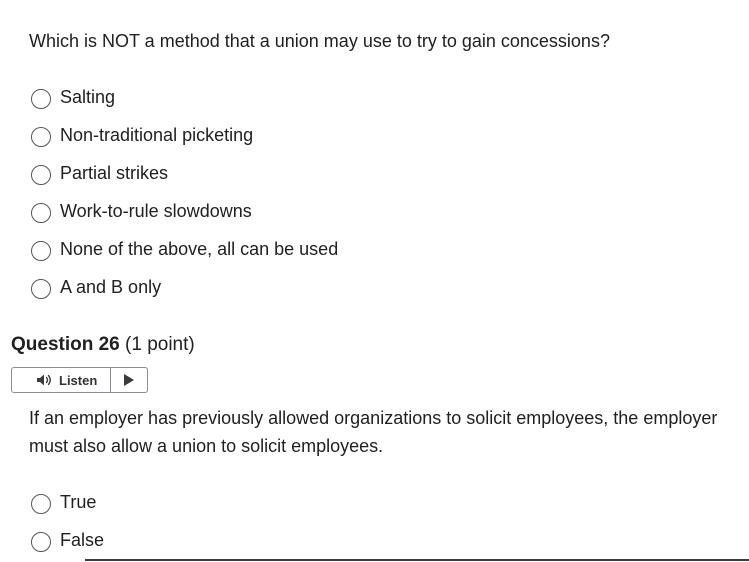 The height and width of the screenshot is (562, 749). Describe the element at coordinates (184, 173) in the screenshot. I see `answer-option: Partial strikes` at that location.